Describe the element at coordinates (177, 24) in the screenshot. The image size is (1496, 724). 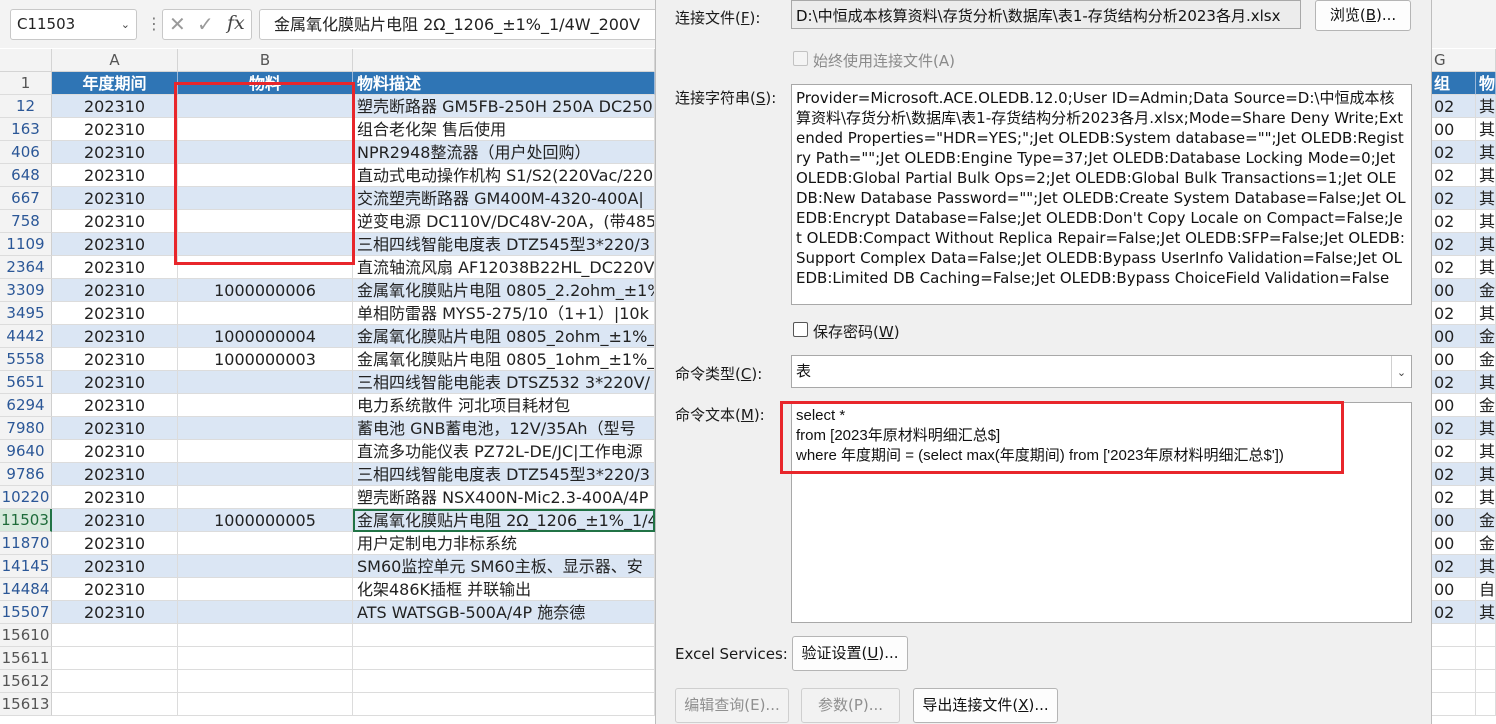
I see `cancel-icon: ✕` at that location.